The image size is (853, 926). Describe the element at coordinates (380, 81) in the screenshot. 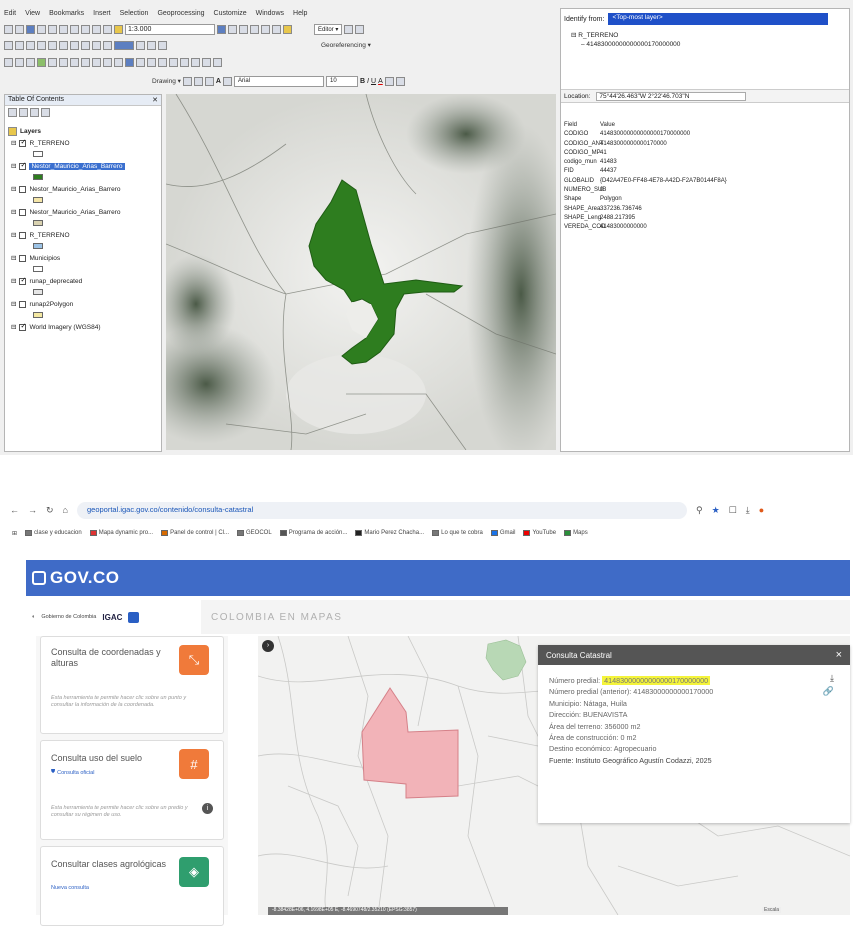

I see `font-color-icon: A` at that location.